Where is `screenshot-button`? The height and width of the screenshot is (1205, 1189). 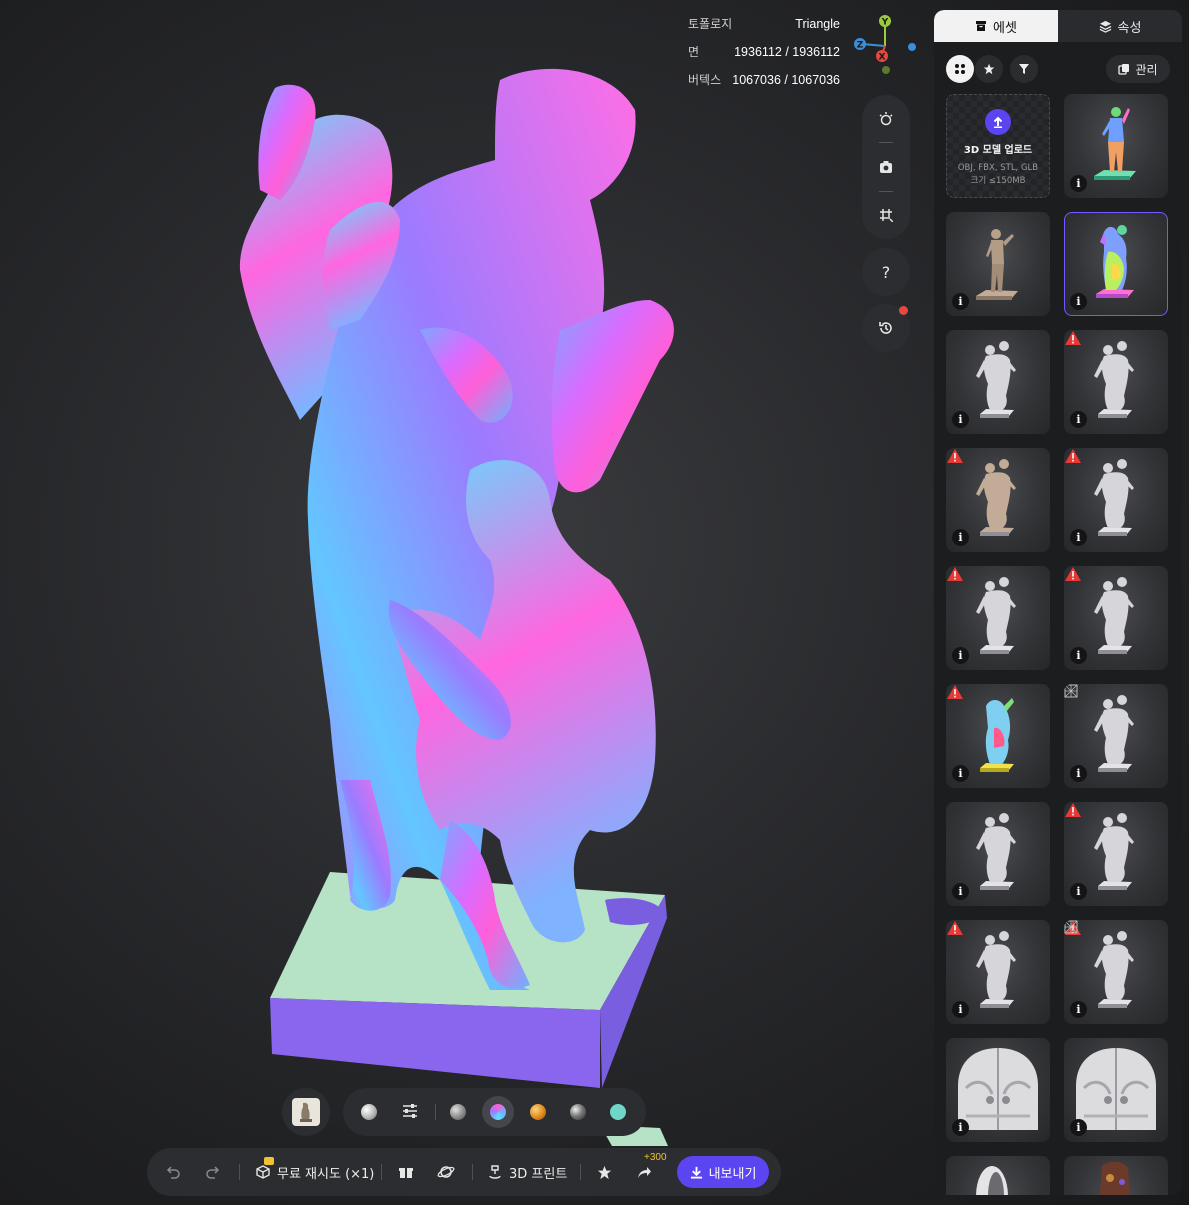
screenshot-button is located at coordinates (886, 166).